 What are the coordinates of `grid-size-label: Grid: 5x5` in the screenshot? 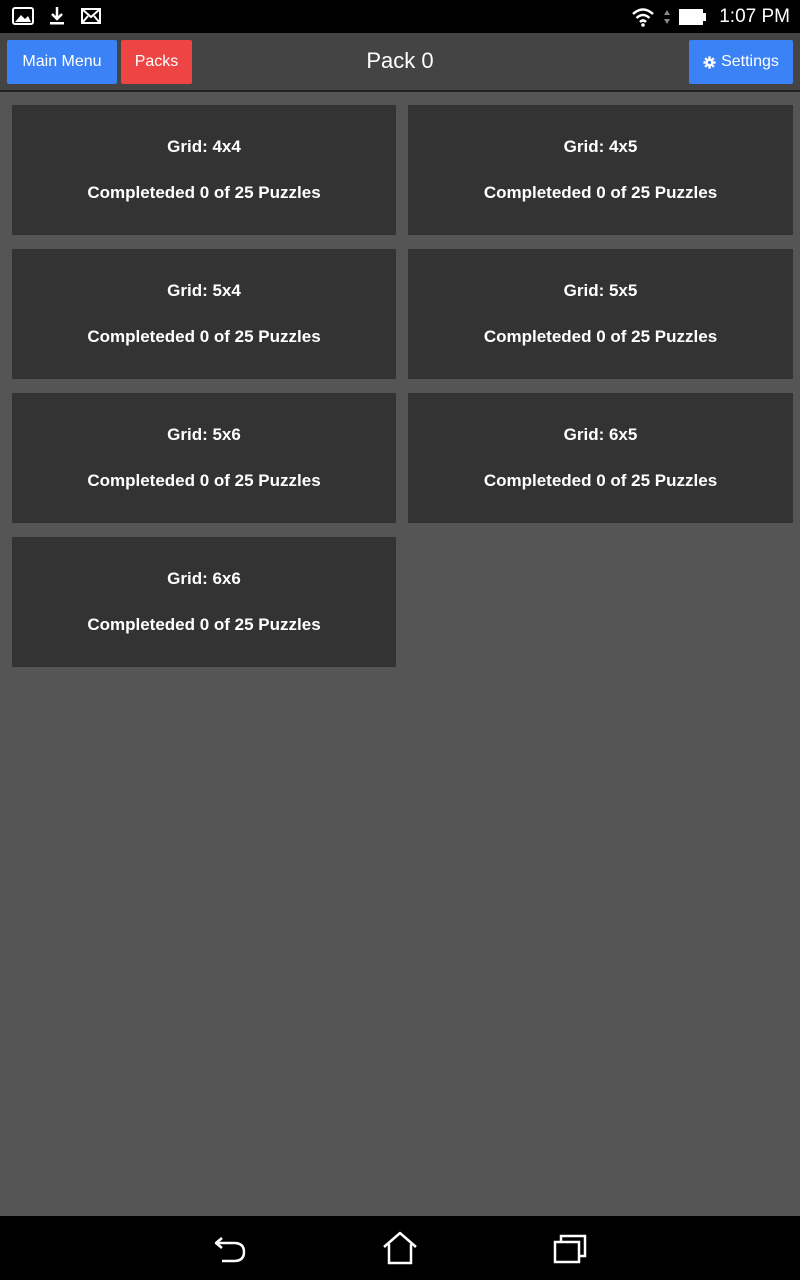 It's located at (600, 290).